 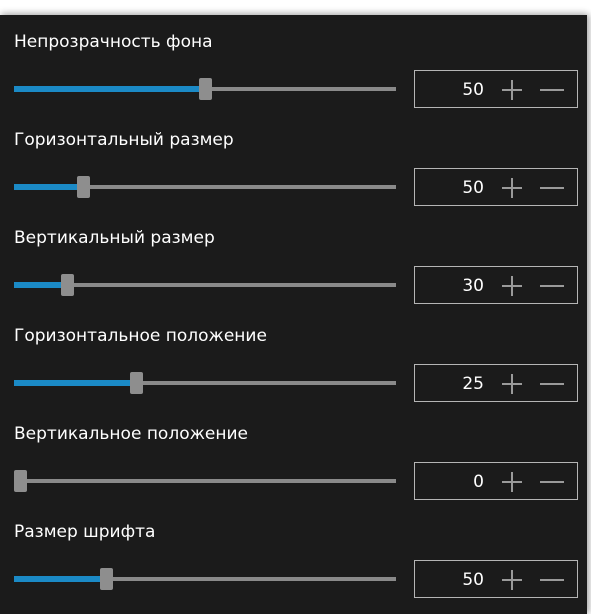 What do you see at coordinates (496, 187) in the screenshot?
I see `horizontal-size-stepper: 50` at bounding box center [496, 187].